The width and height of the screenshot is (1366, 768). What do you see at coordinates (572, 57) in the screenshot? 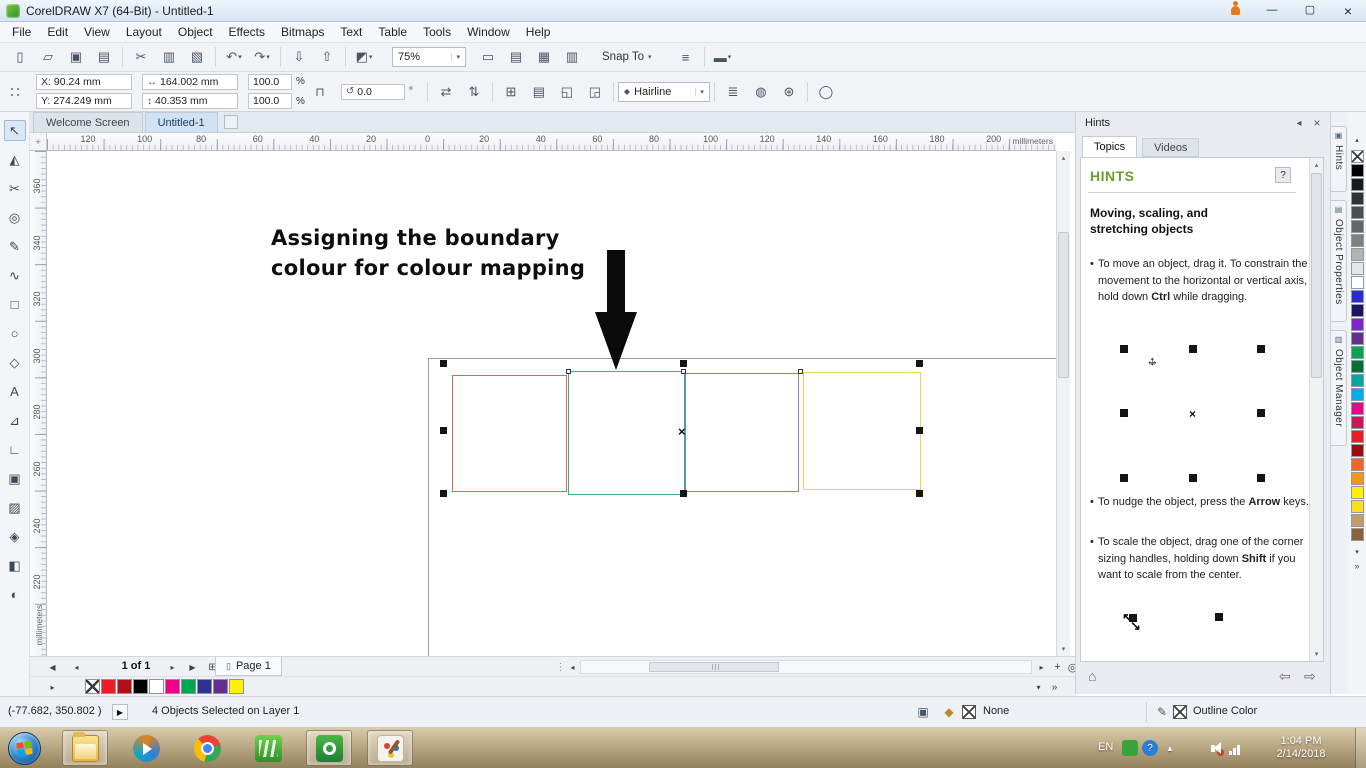
I see `show-guidelines-button: ▥` at bounding box center [572, 57].